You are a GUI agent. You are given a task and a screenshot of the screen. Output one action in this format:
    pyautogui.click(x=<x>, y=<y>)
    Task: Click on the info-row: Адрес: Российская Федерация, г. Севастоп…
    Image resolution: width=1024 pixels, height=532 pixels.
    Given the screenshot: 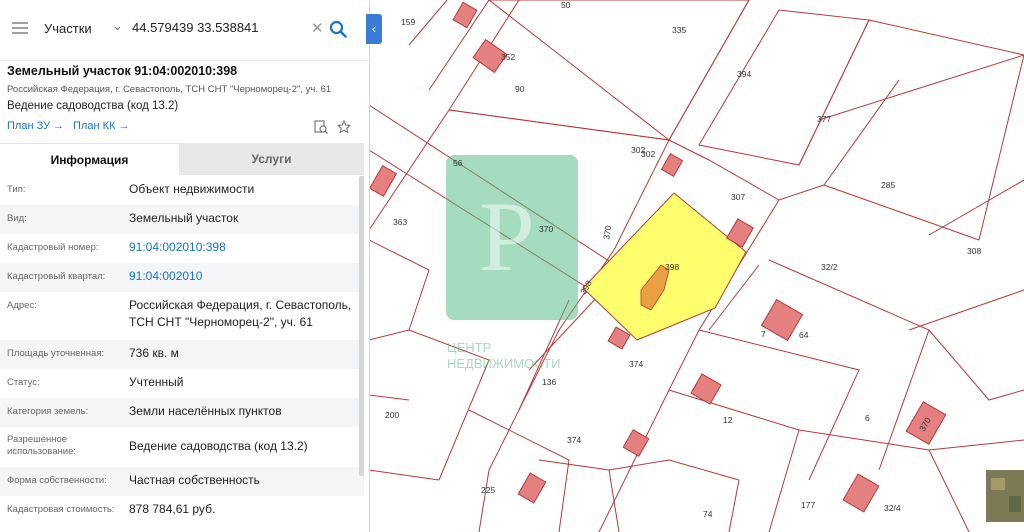 What is the action you would take?
    pyautogui.click(x=182, y=316)
    